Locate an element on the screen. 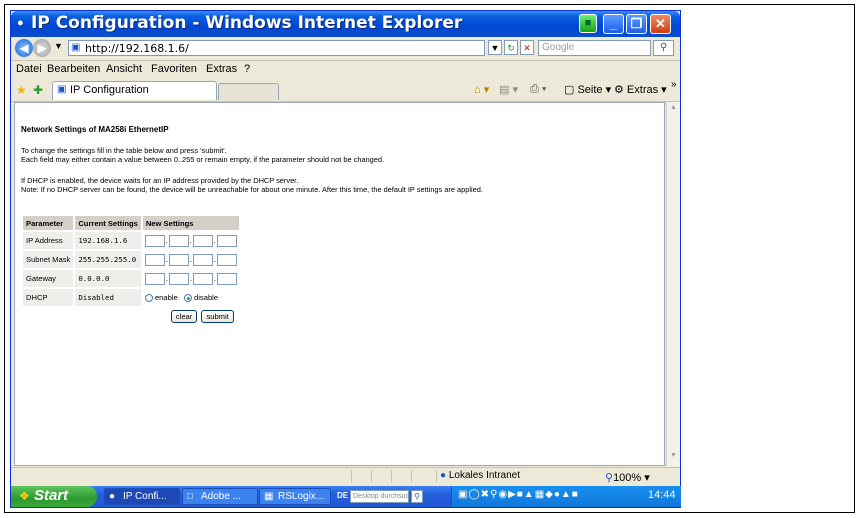  table-button-row: clear submit is located at coordinates (131, 316).